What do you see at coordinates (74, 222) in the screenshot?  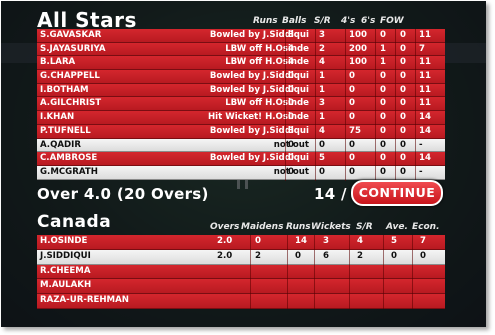 I see `bowling-team-title: Canada` at bounding box center [74, 222].